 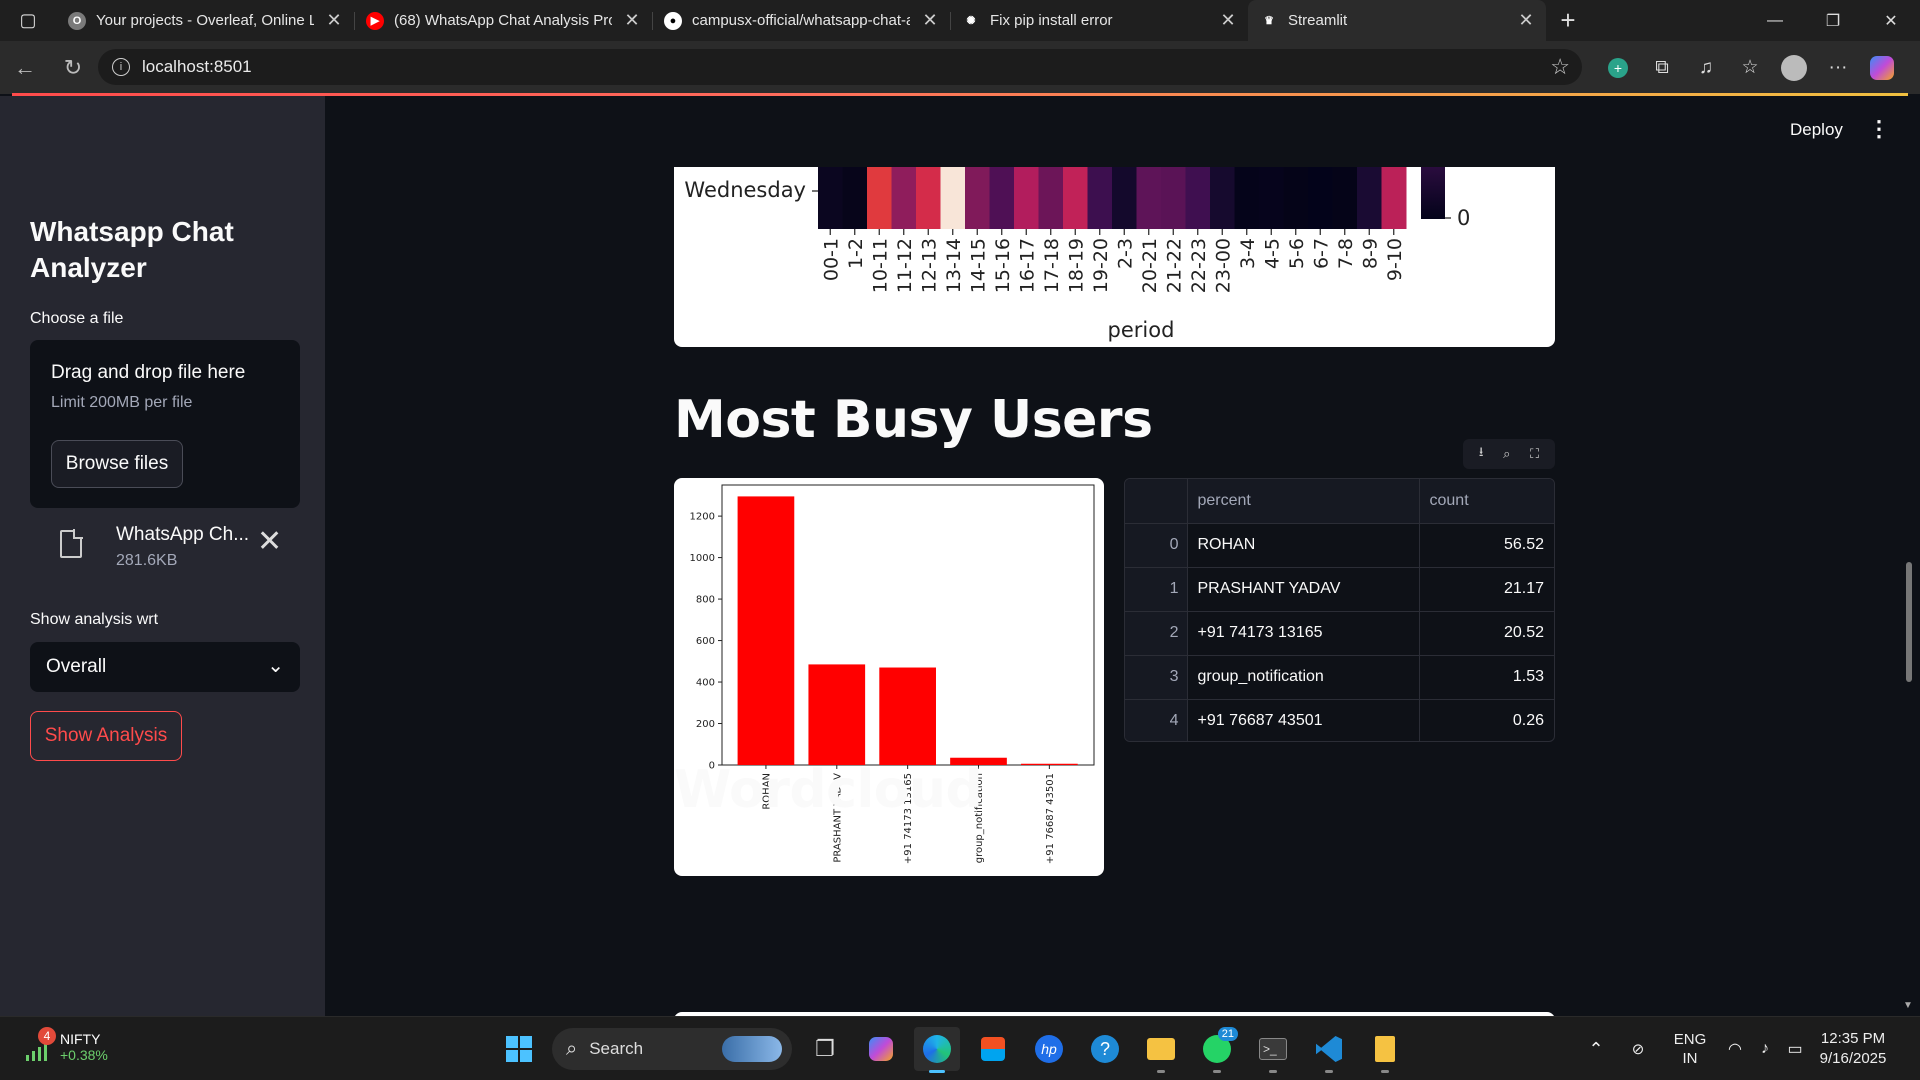 I want to click on restore-icon: ❐, so click(x=1833, y=20).